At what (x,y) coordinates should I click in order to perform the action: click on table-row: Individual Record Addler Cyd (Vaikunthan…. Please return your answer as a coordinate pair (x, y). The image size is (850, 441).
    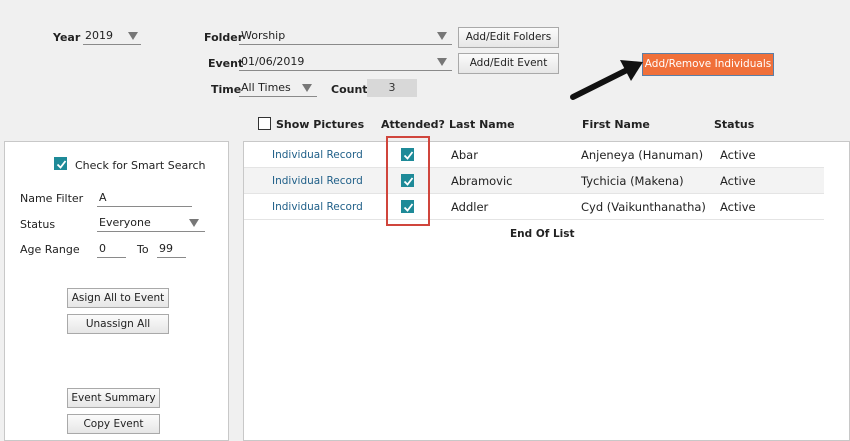
    Looking at the image, I should click on (534, 207).